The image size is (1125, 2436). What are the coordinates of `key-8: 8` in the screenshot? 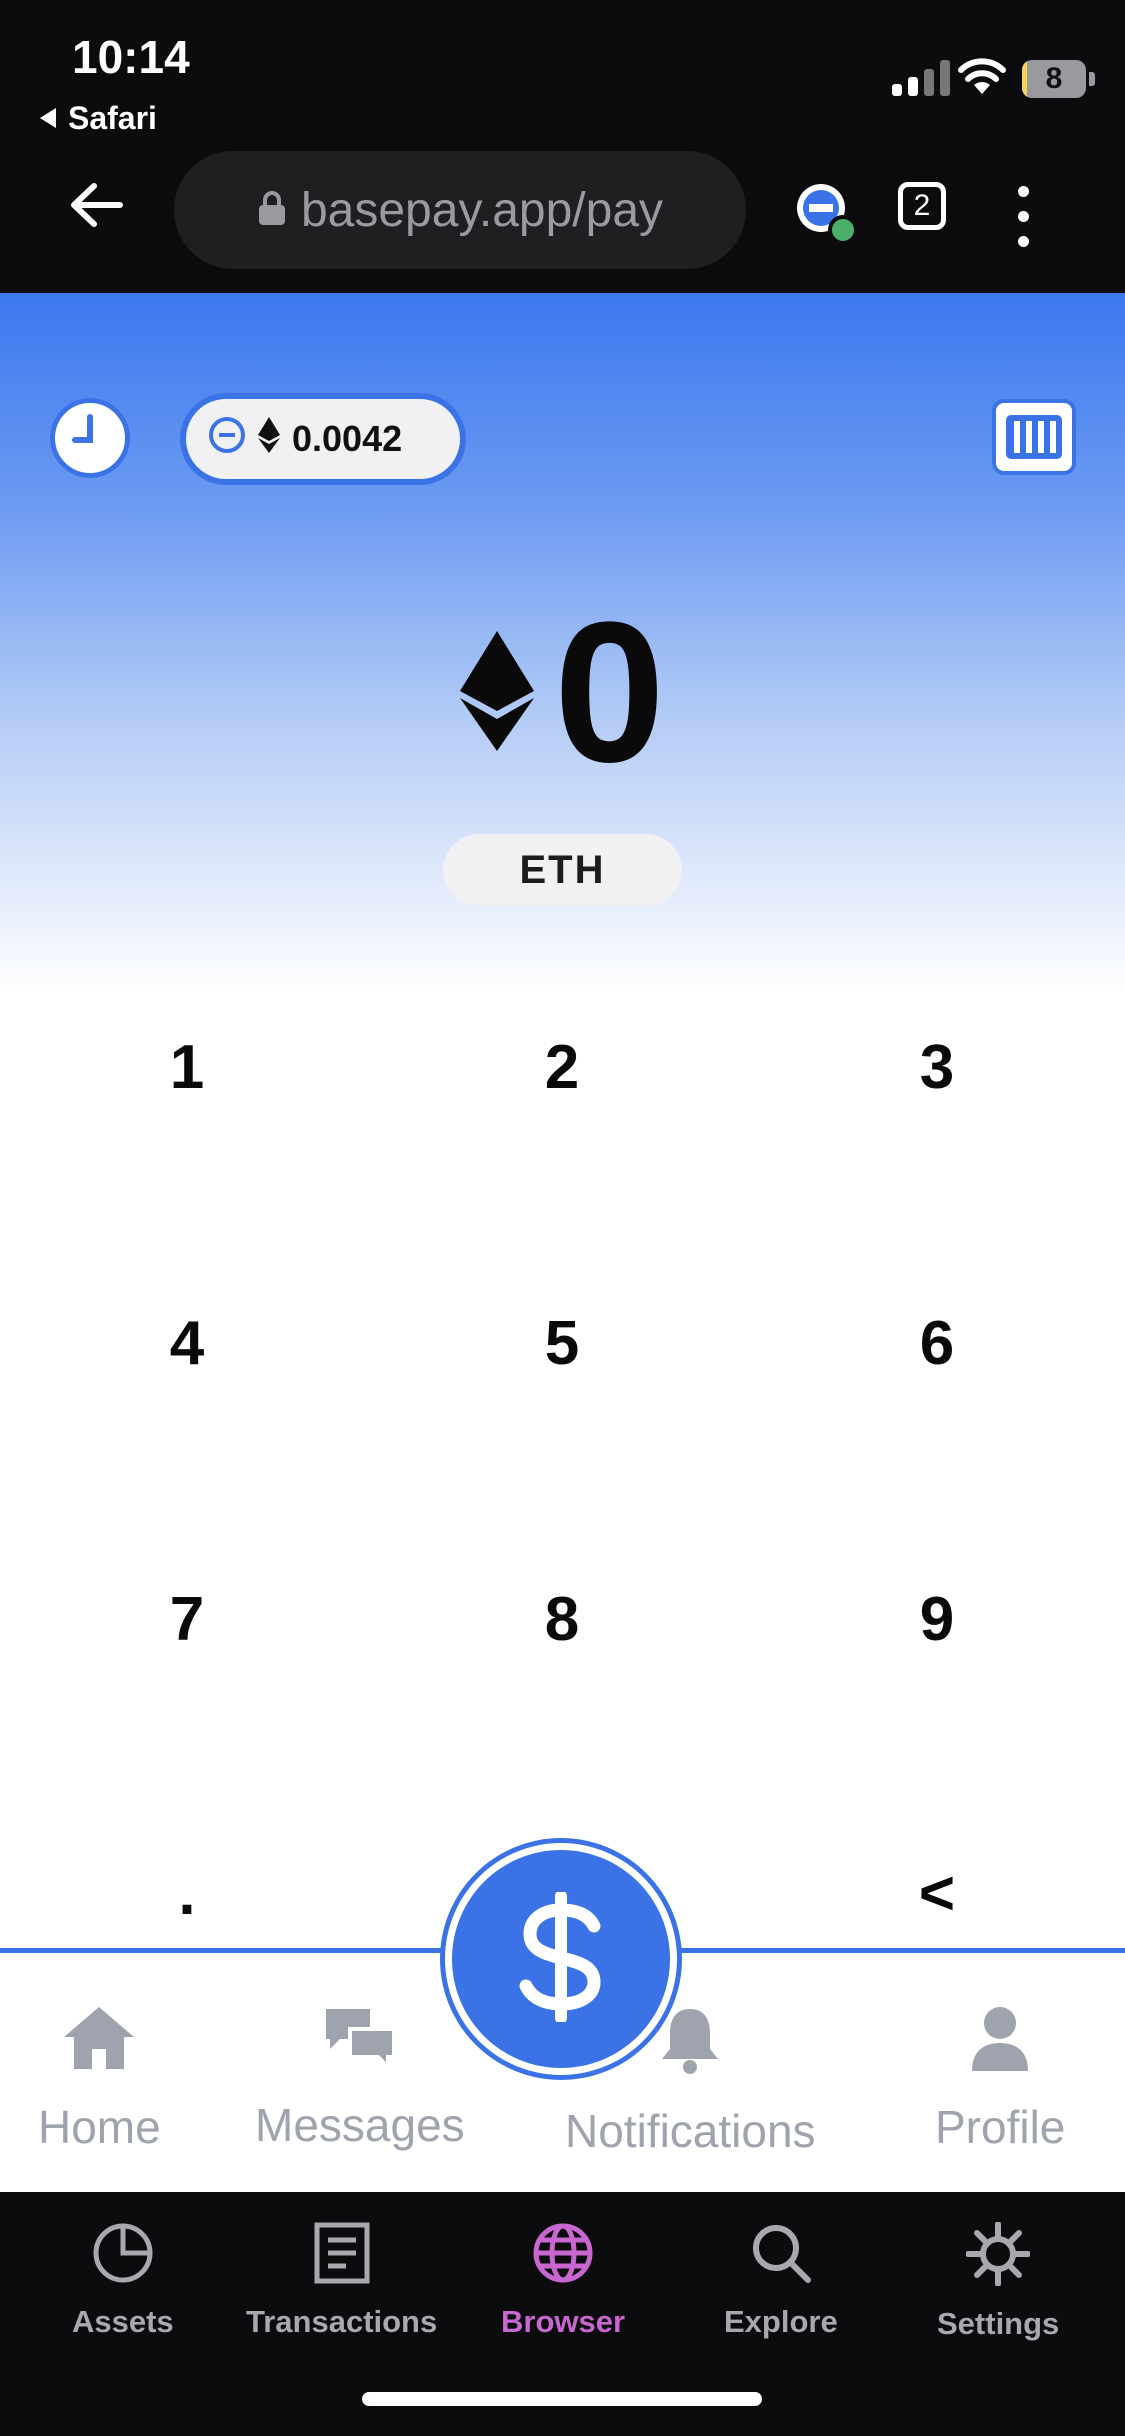 It's located at (562, 1619).